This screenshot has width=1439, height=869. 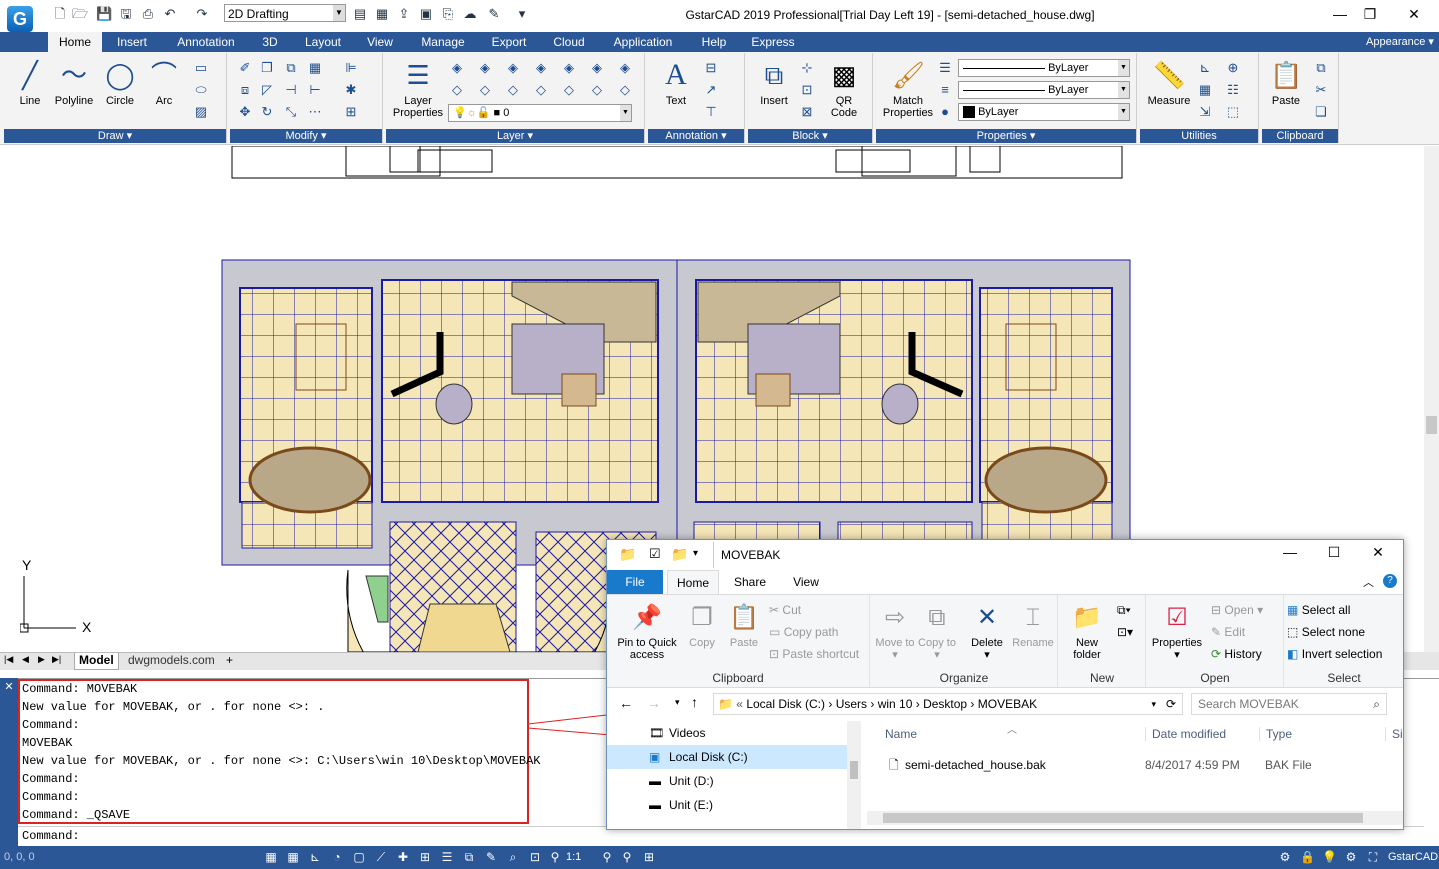 I want to click on qr-code-button: ▩ QR Code, so click(x=844, y=89).